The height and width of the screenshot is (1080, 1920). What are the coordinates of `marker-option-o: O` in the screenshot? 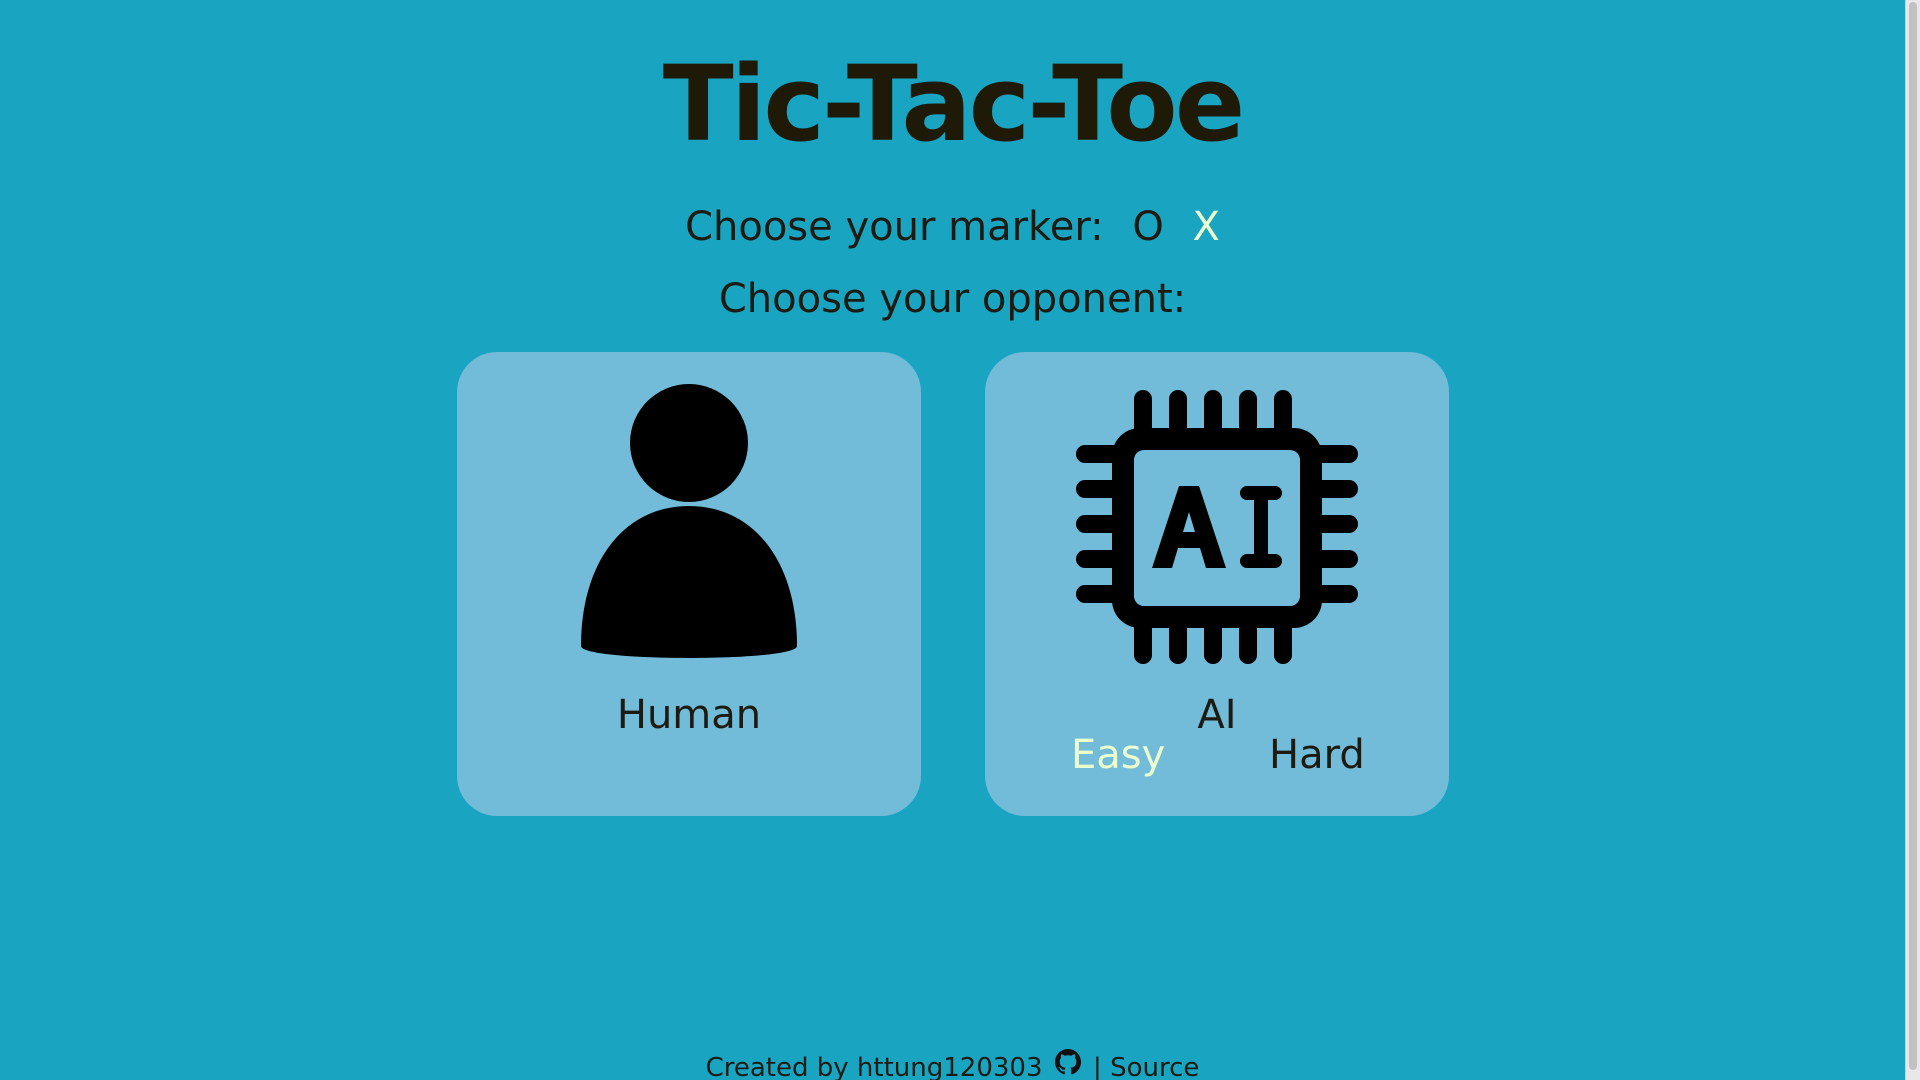 It's located at (1147, 227).